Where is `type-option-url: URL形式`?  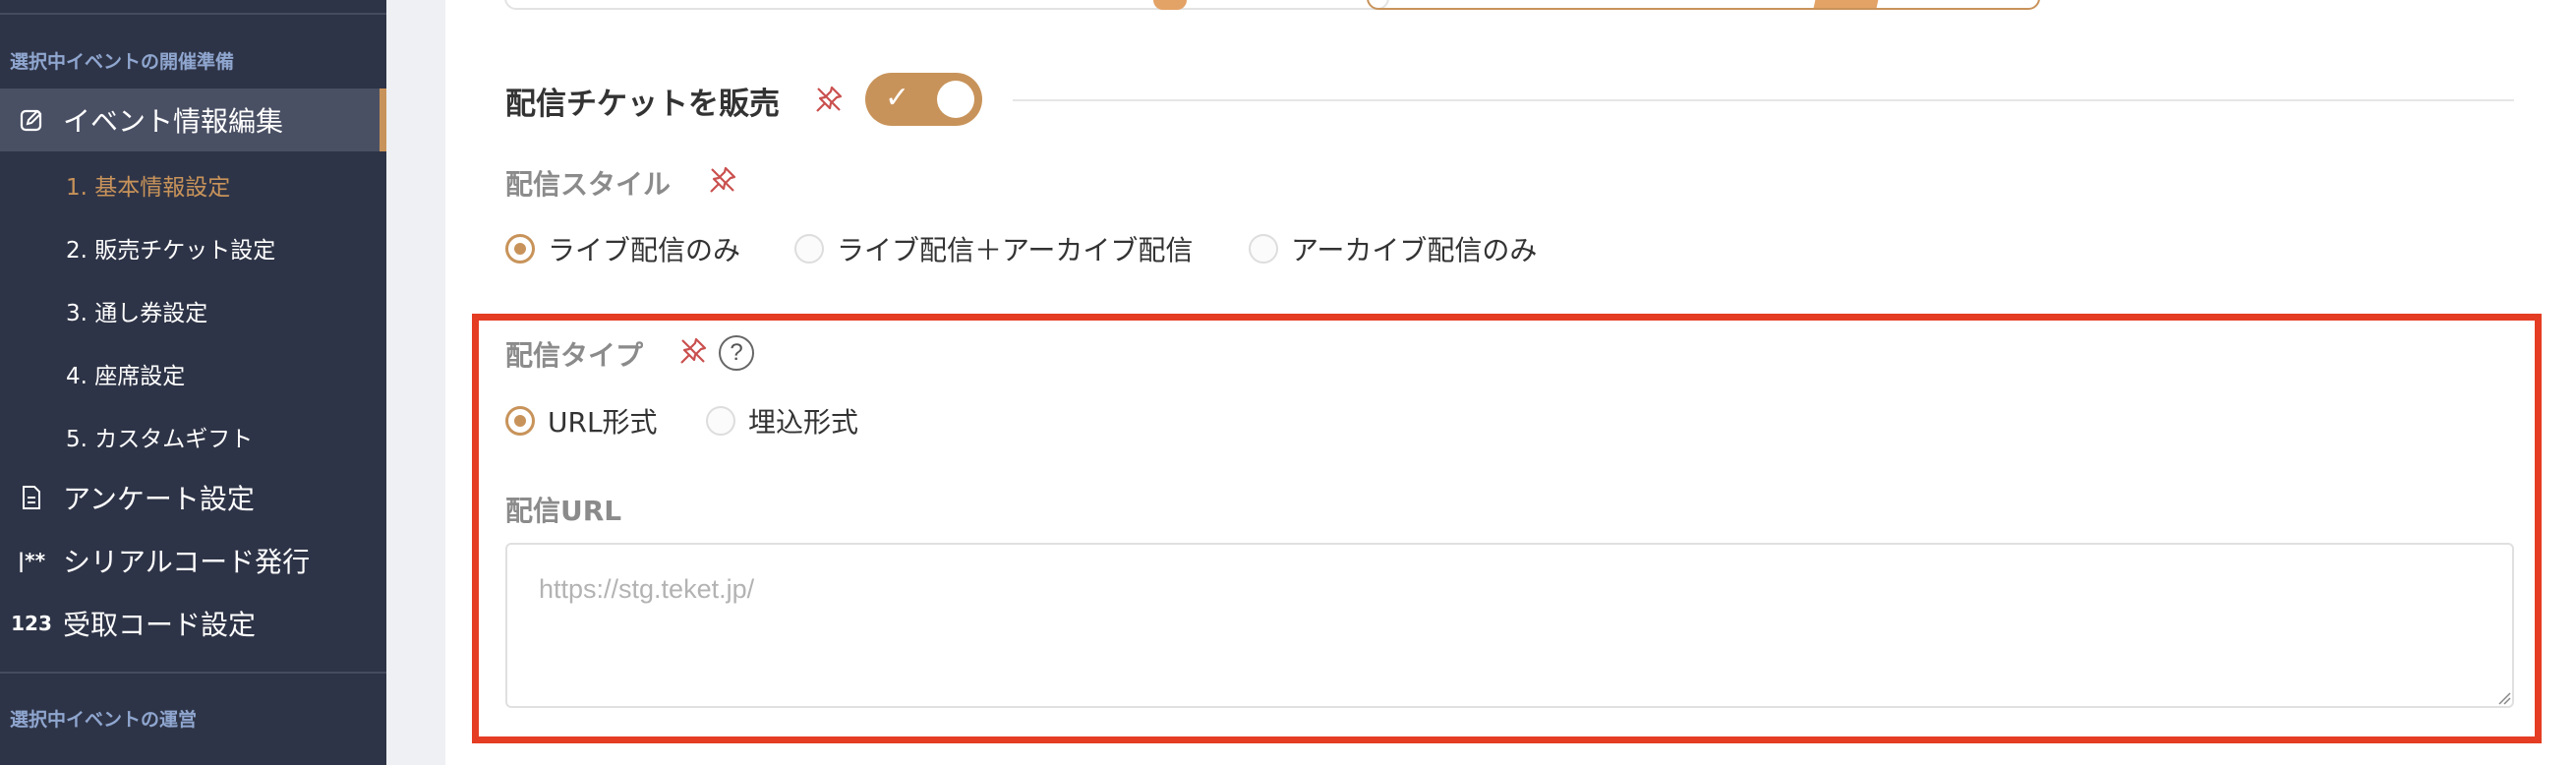 type-option-url: URL形式 is located at coordinates (581, 421).